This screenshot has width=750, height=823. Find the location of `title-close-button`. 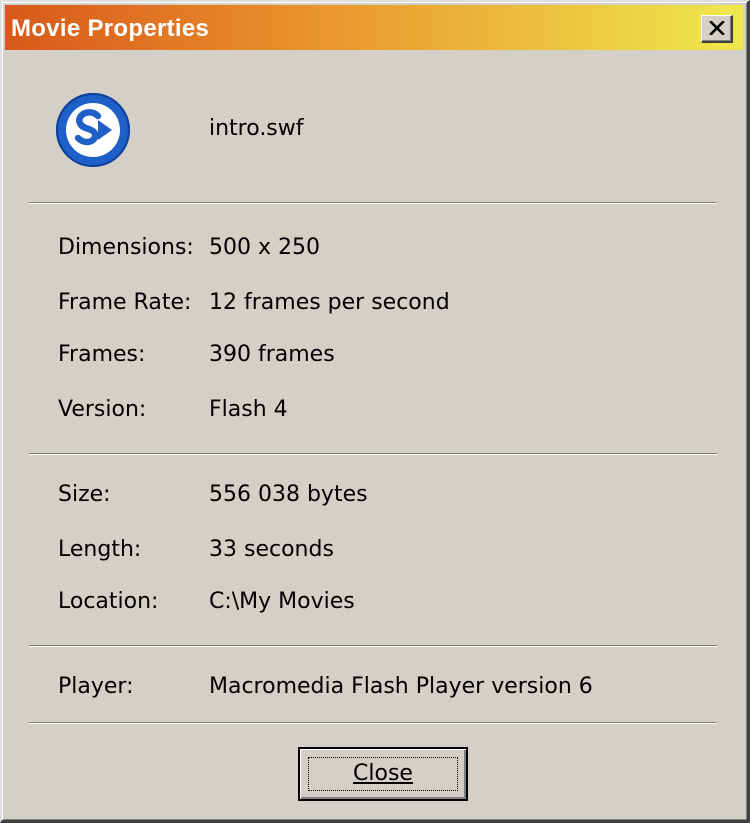

title-close-button is located at coordinates (717, 29).